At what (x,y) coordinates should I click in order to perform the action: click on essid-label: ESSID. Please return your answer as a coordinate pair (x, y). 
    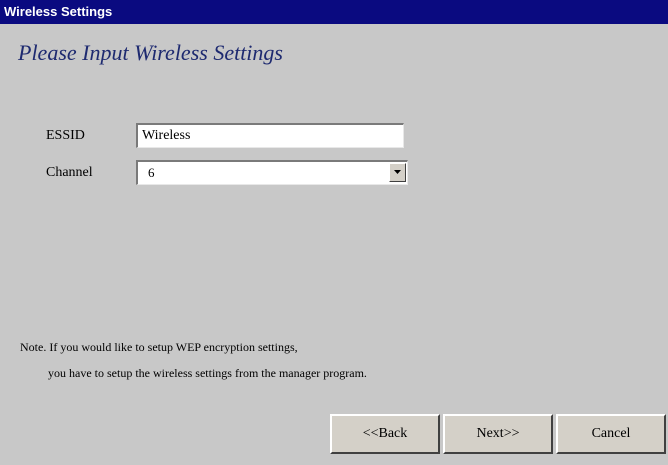
    Looking at the image, I should click on (65, 135).